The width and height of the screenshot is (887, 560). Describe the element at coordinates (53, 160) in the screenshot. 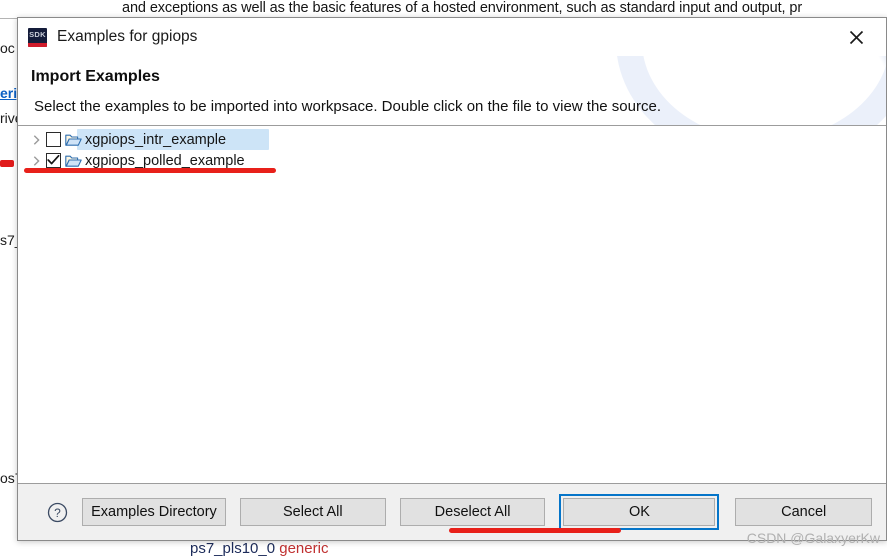

I see `checkbox-checked` at that location.